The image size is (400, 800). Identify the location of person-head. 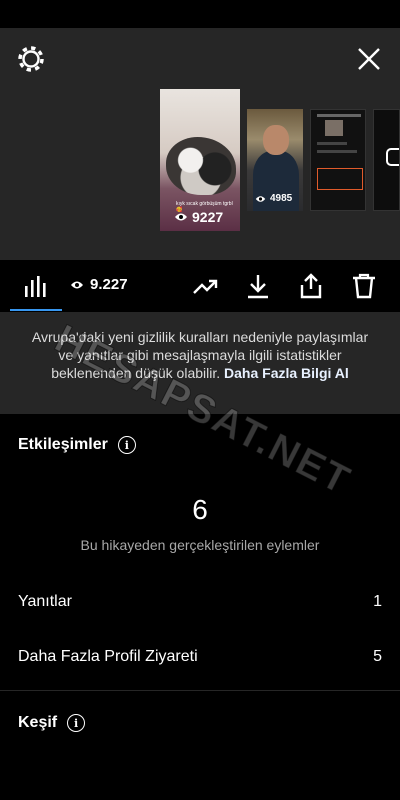
(276, 140).